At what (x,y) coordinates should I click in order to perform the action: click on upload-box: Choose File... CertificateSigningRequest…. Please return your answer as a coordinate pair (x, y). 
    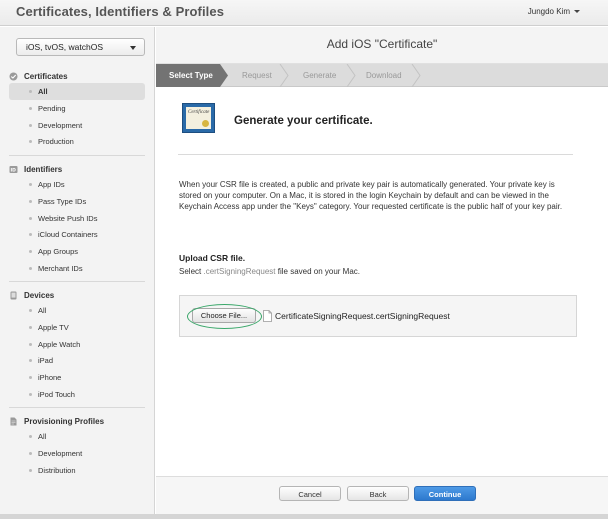
    Looking at the image, I should click on (378, 316).